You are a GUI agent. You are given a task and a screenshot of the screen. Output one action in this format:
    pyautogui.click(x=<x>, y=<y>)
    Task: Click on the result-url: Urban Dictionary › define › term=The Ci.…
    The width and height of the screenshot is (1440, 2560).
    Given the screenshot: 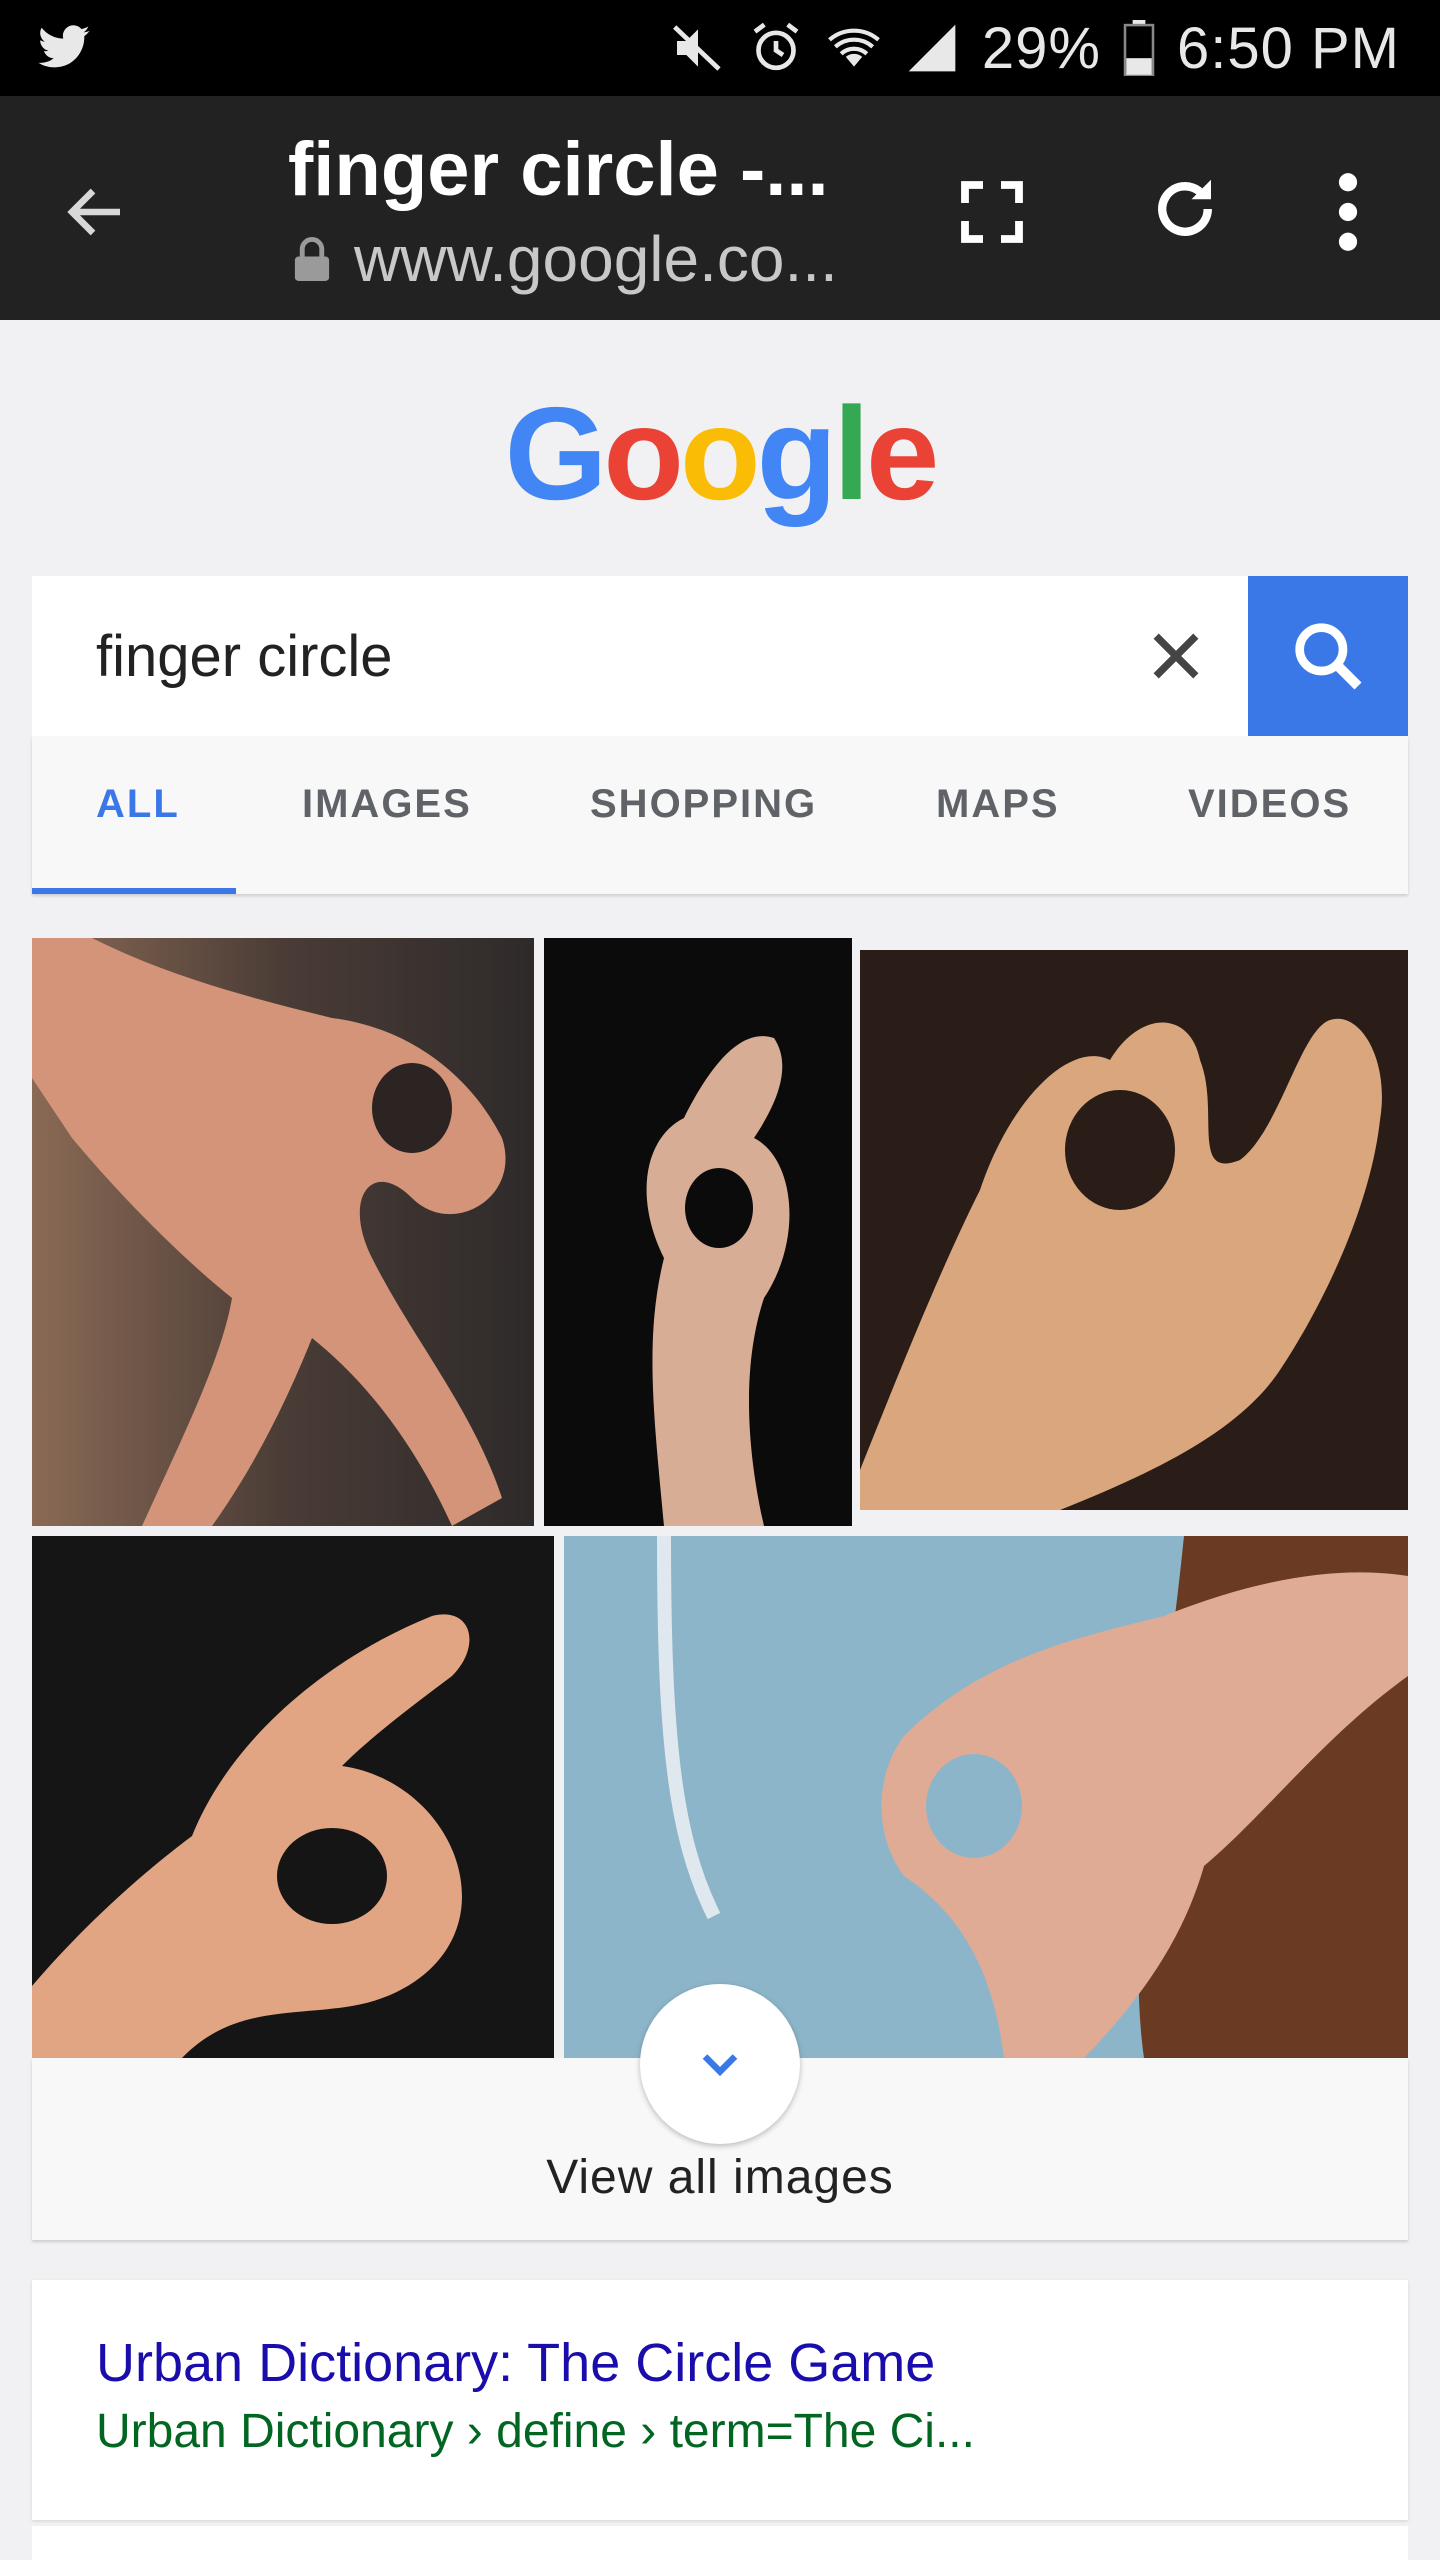 What is the action you would take?
    pyautogui.click(x=535, y=2431)
    